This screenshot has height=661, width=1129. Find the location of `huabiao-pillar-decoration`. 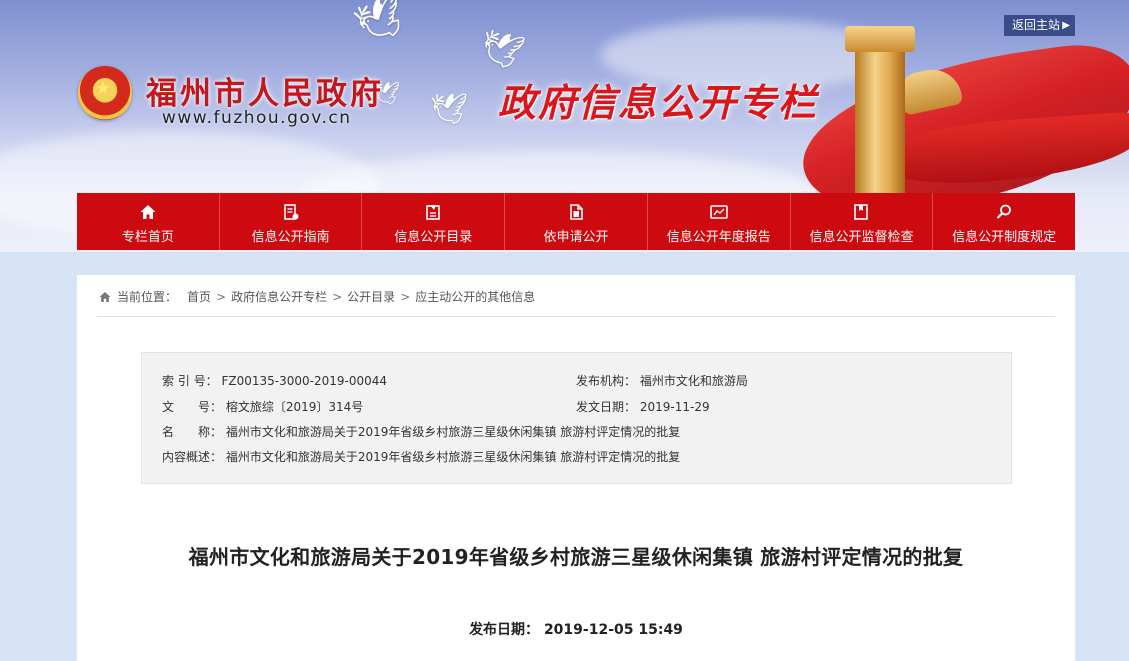

huabiao-pillar-decoration is located at coordinates (880, 125).